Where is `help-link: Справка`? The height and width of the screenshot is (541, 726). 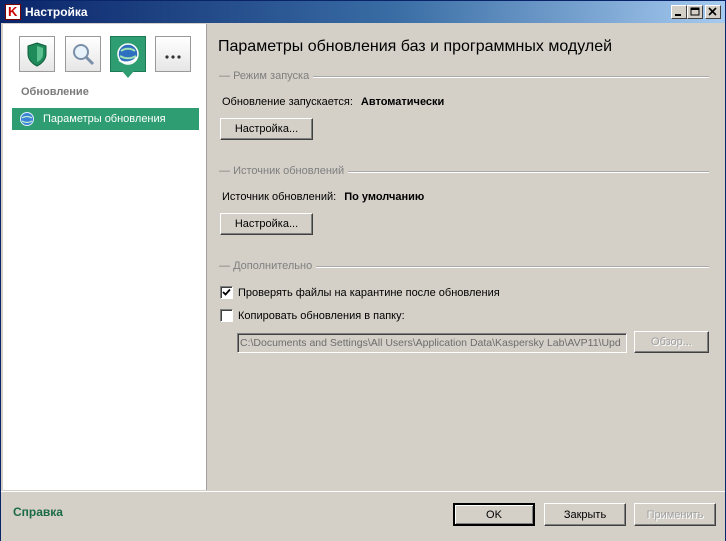
help-link: Справка is located at coordinates (38, 512).